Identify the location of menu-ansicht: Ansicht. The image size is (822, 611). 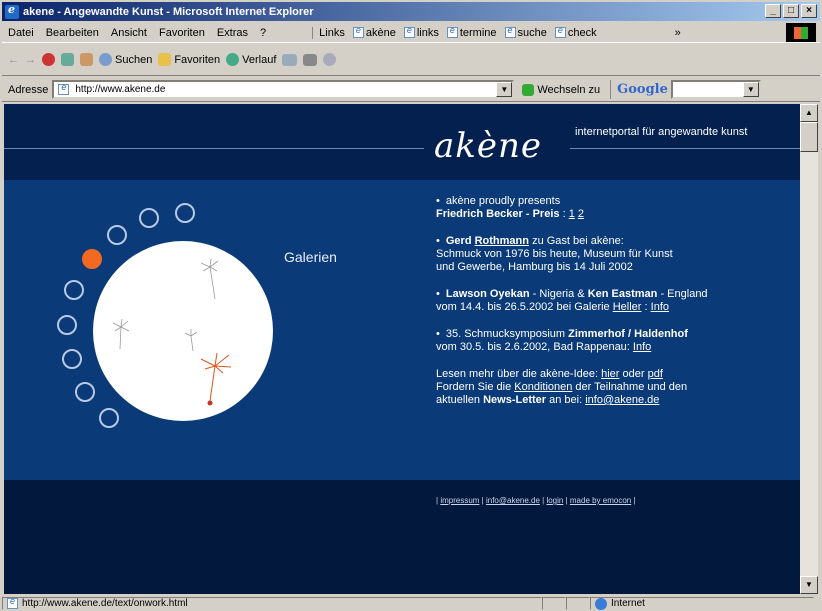
(129, 33).